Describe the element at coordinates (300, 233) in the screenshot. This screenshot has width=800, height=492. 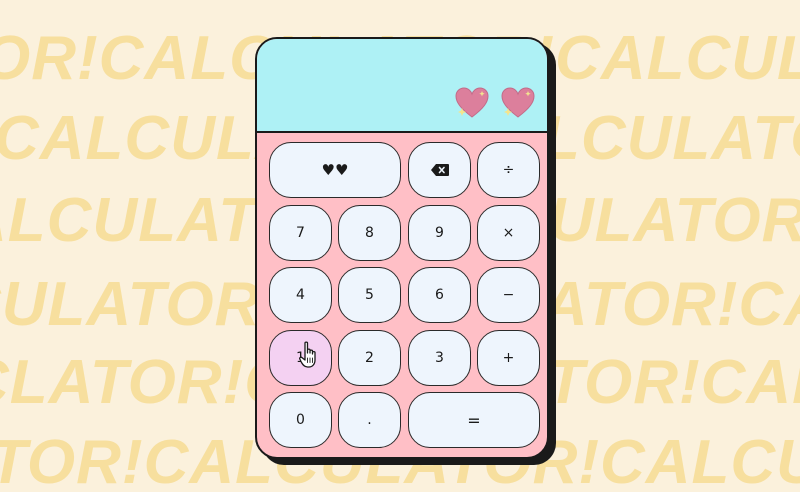
I see `digit-7-button: 7` at that location.